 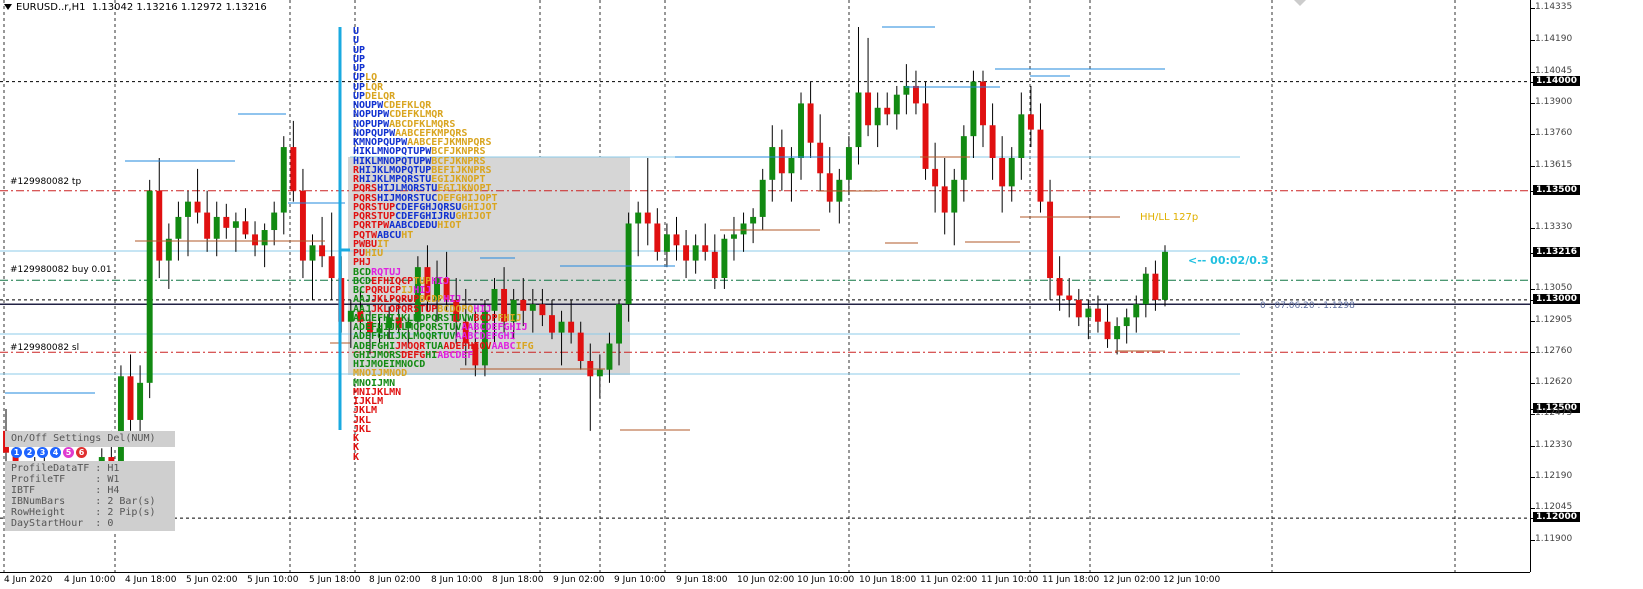 What do you see at coordinates (81, 452) in the screenshot?
I see `settings-button-6: 6` at bounding box center [81, 452].